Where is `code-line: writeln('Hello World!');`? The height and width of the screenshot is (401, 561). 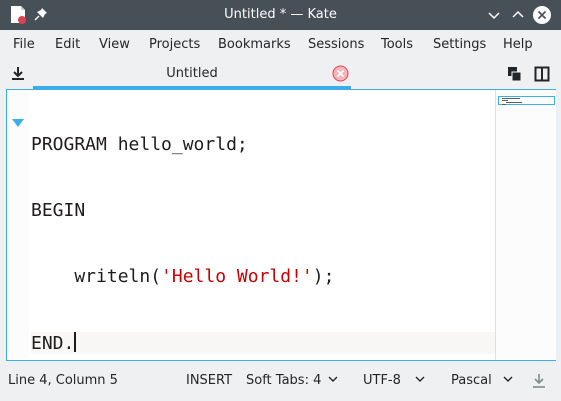 code-line: writeln('Hello World!'); is located at coordinates (264, 277).